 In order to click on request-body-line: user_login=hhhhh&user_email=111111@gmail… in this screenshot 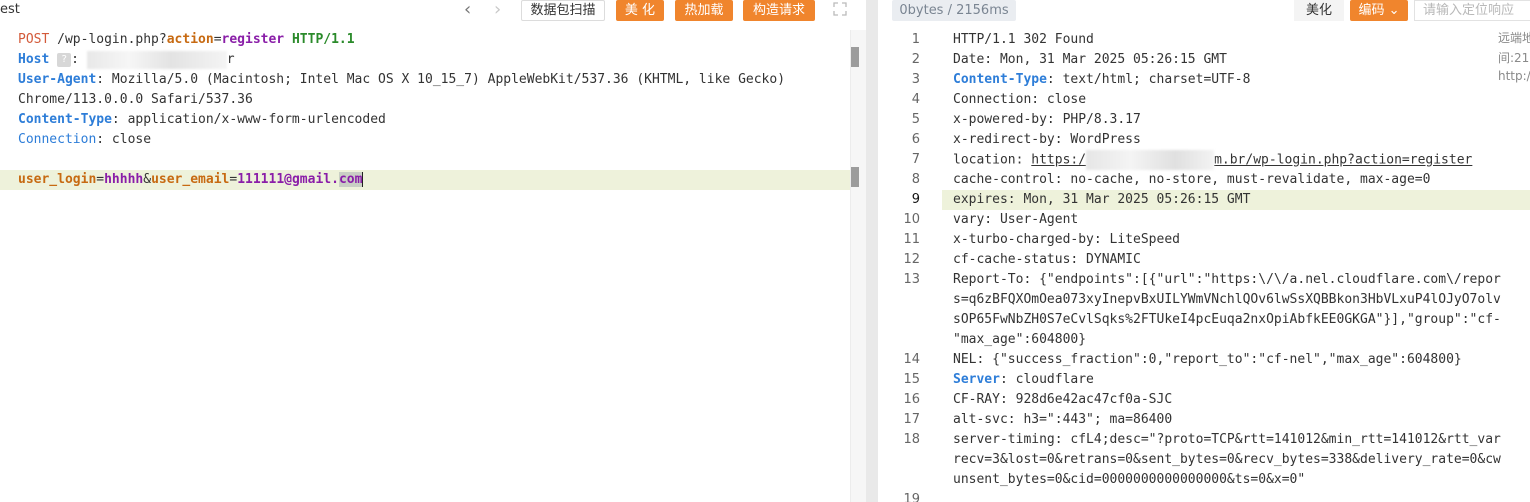, I will do `click(191, 180)`.